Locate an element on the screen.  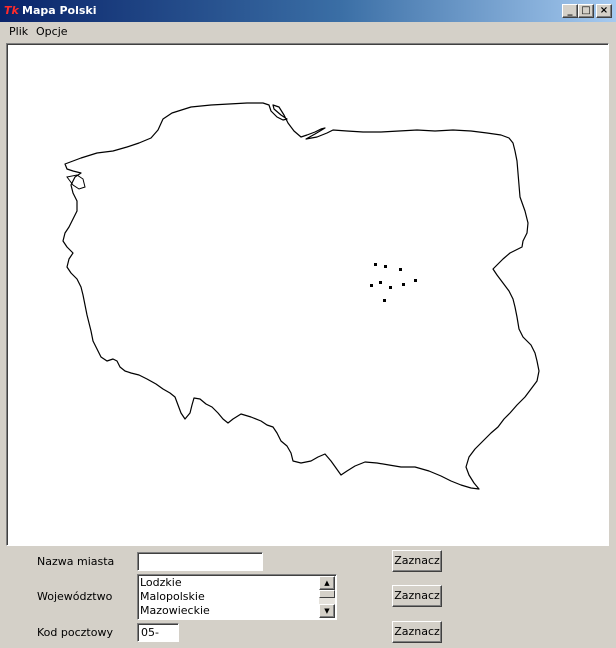
maximize-button: □ is located at coordinates (586, 11).